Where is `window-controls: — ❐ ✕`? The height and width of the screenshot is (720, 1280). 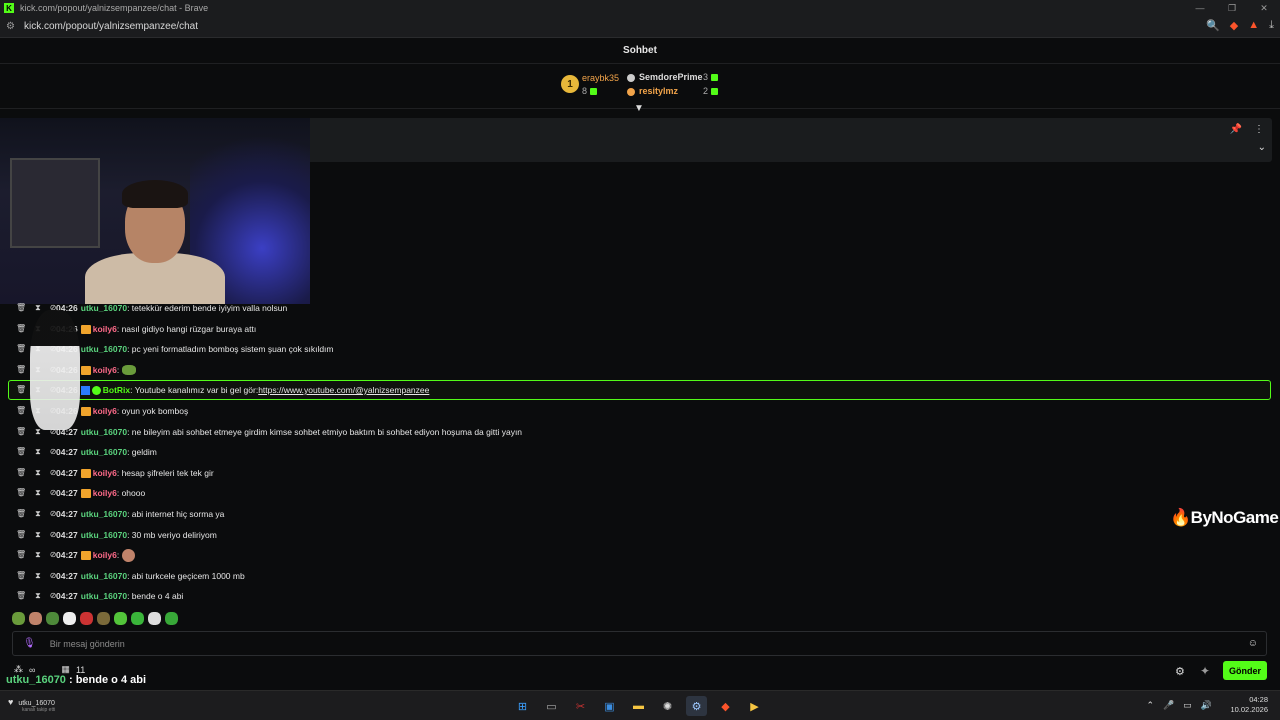 window-controls: — ❐ ✕ is located at coordinates (1232, 8).